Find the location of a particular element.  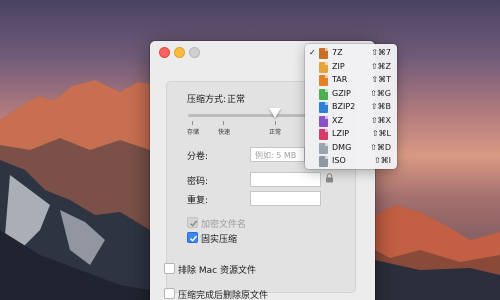

lock-icon is located at coordinates (329, 178).